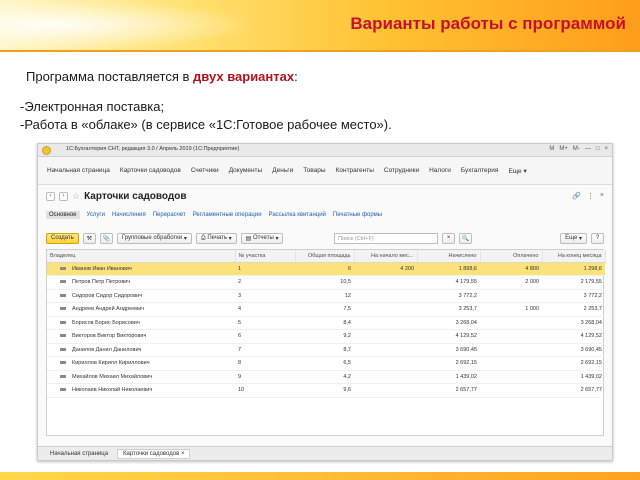  I want to click on section-taxes: Налоги, so click(440, 170).